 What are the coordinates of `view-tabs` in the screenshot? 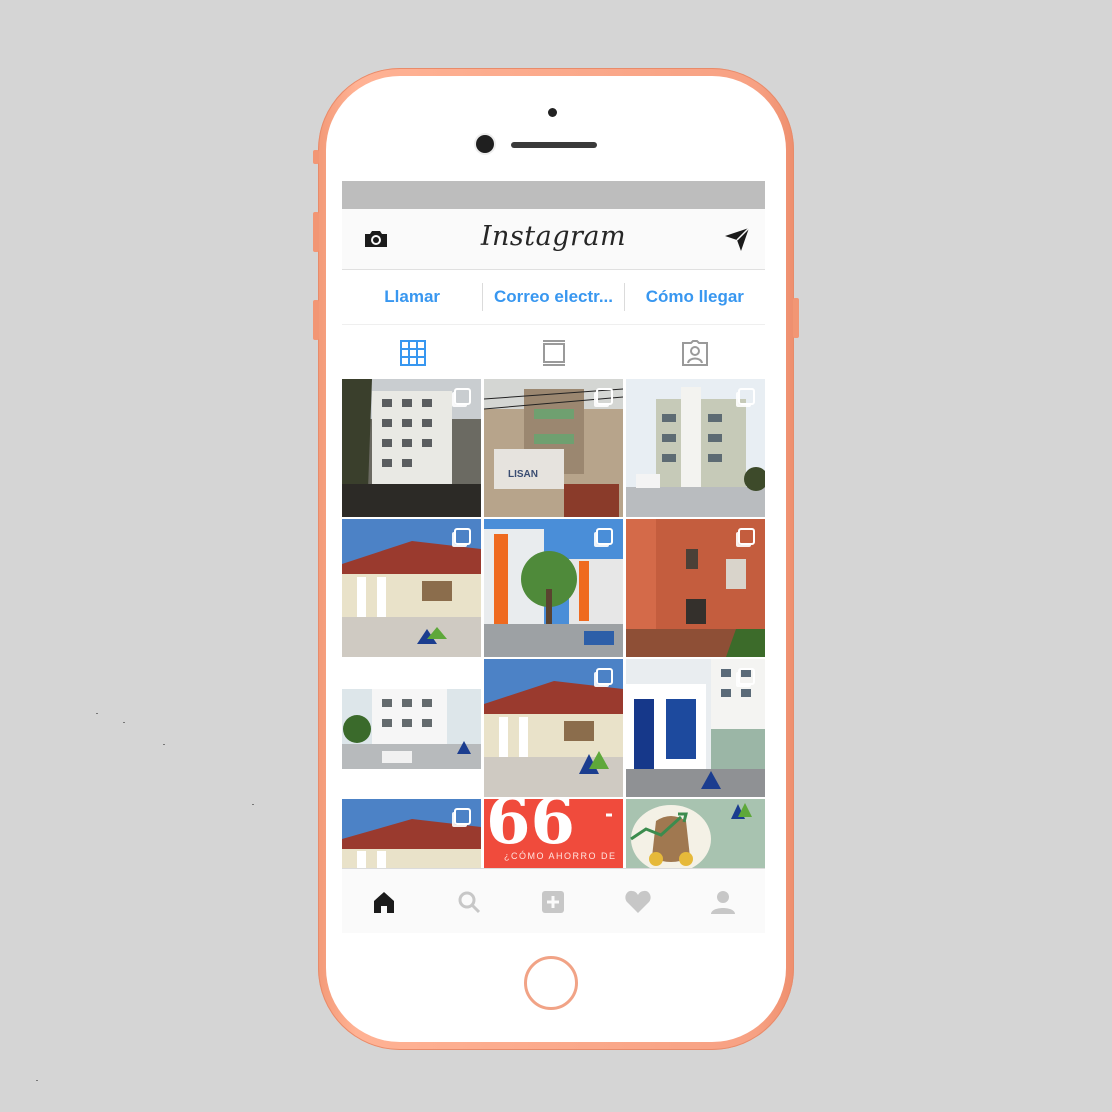 It's located at (553, 353).